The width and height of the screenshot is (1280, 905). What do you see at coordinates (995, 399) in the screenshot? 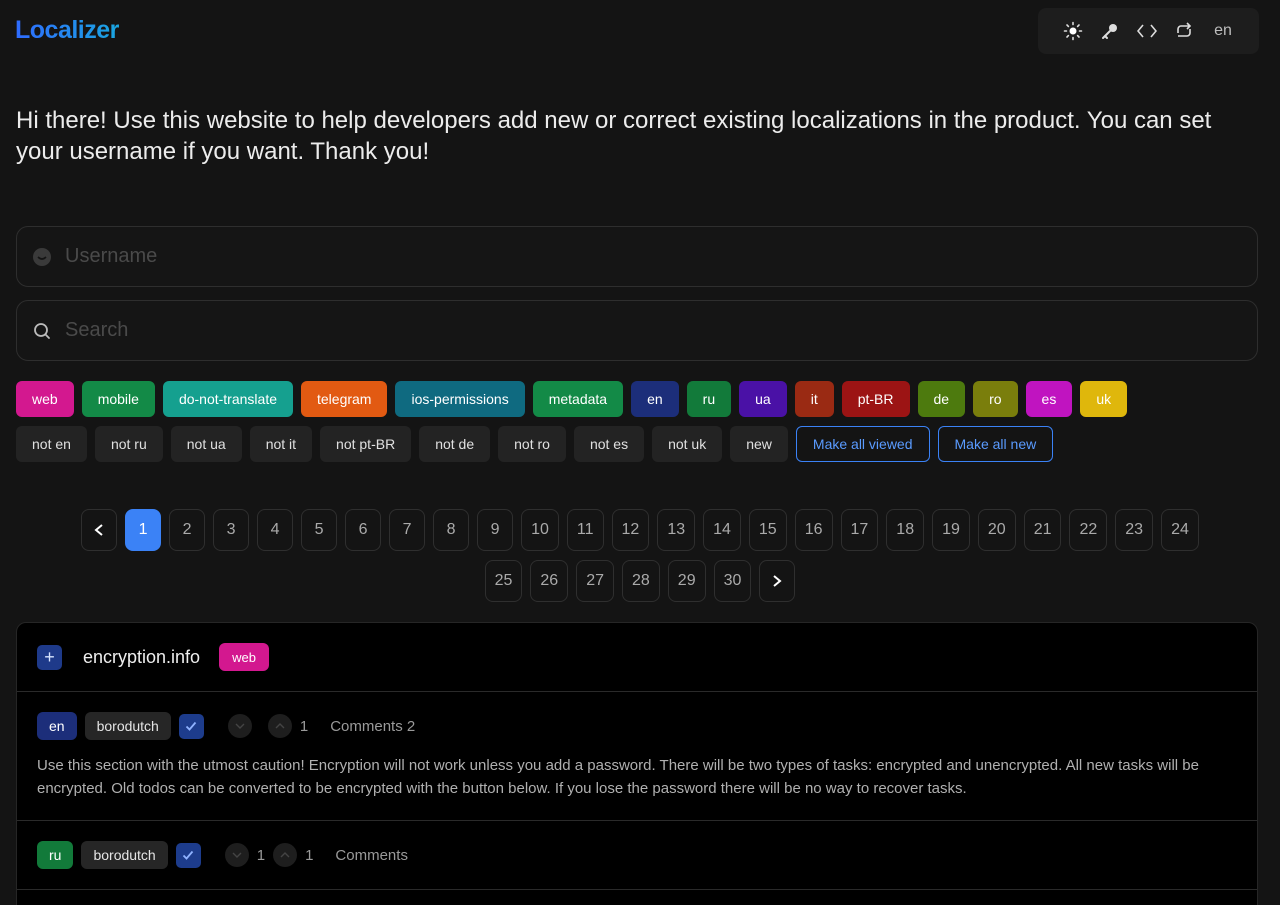
I see `tag-ro: ro` at bounding box center [995, 399].